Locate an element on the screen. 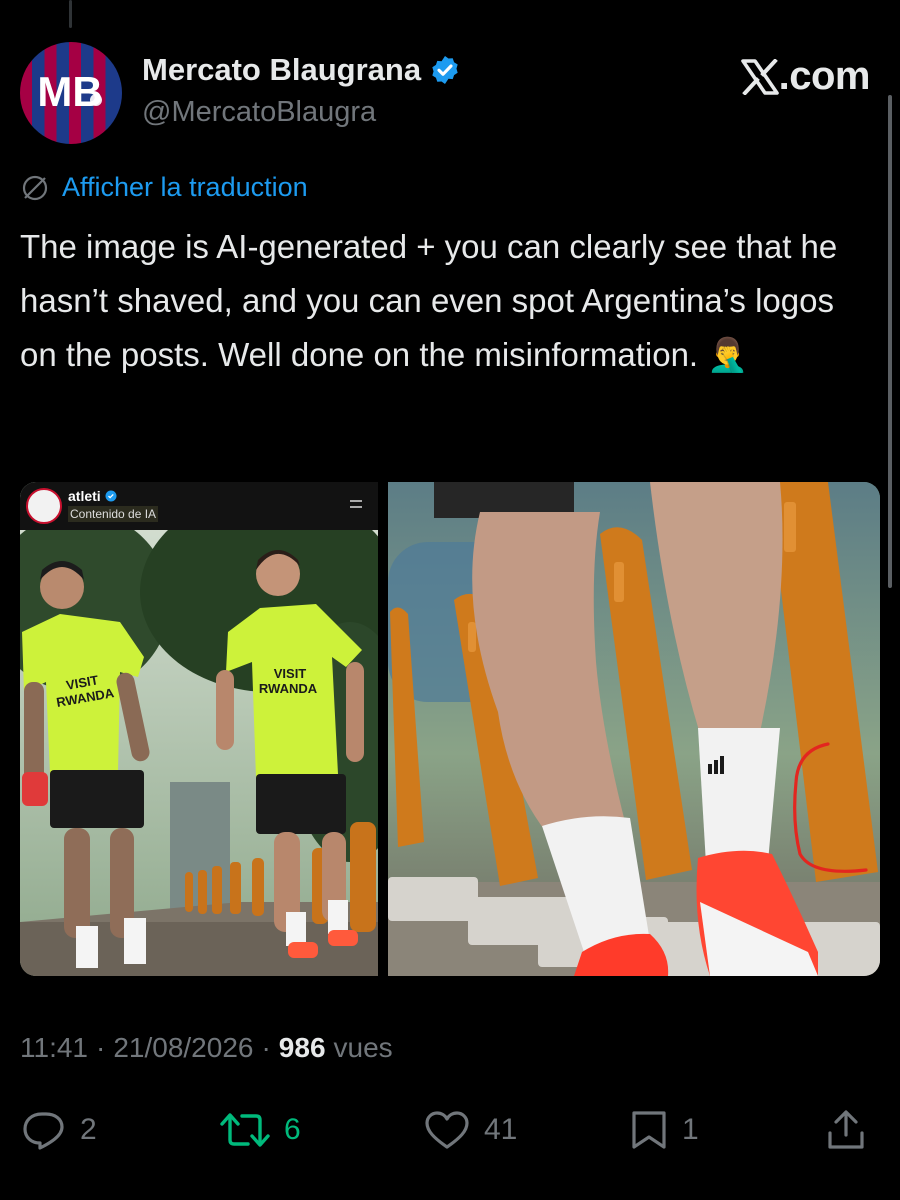 This screenshot has width=900, height=1200. tweet-date: 21/08/2026 is located at coordinates (183, 1048).